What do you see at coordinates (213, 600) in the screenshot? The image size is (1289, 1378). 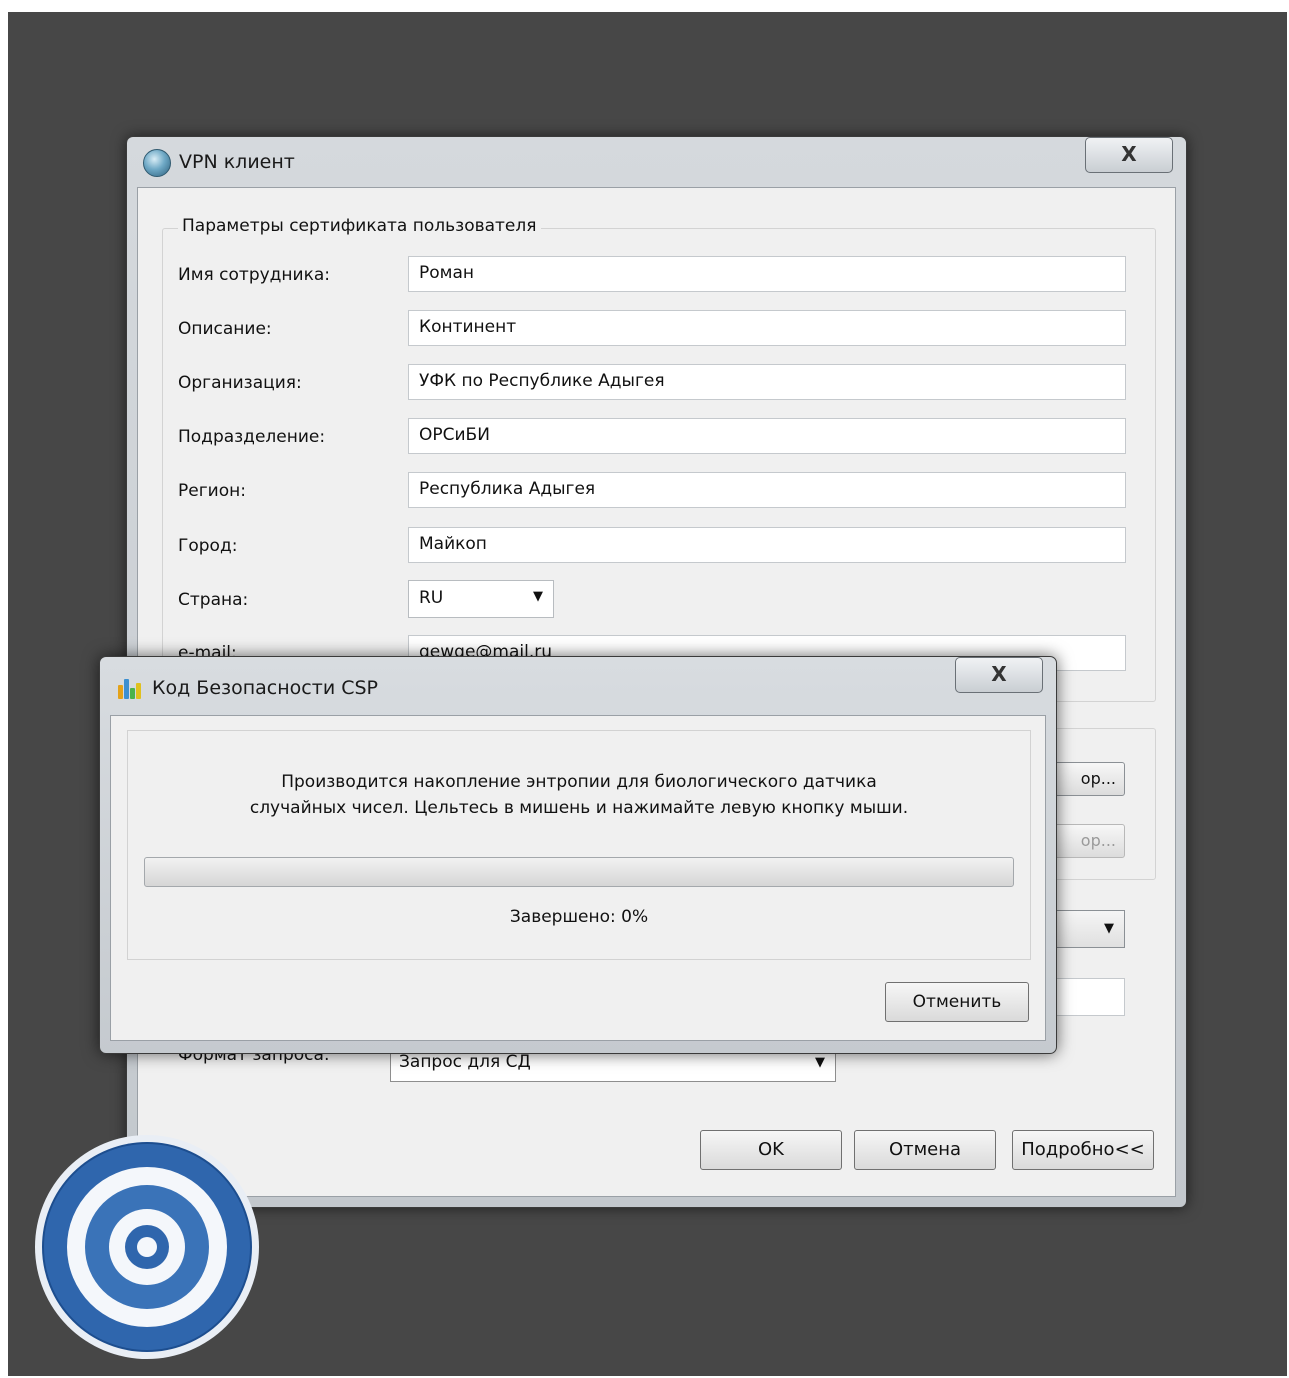 I see `country-label: Страна:` at bounding box center [213, 600].